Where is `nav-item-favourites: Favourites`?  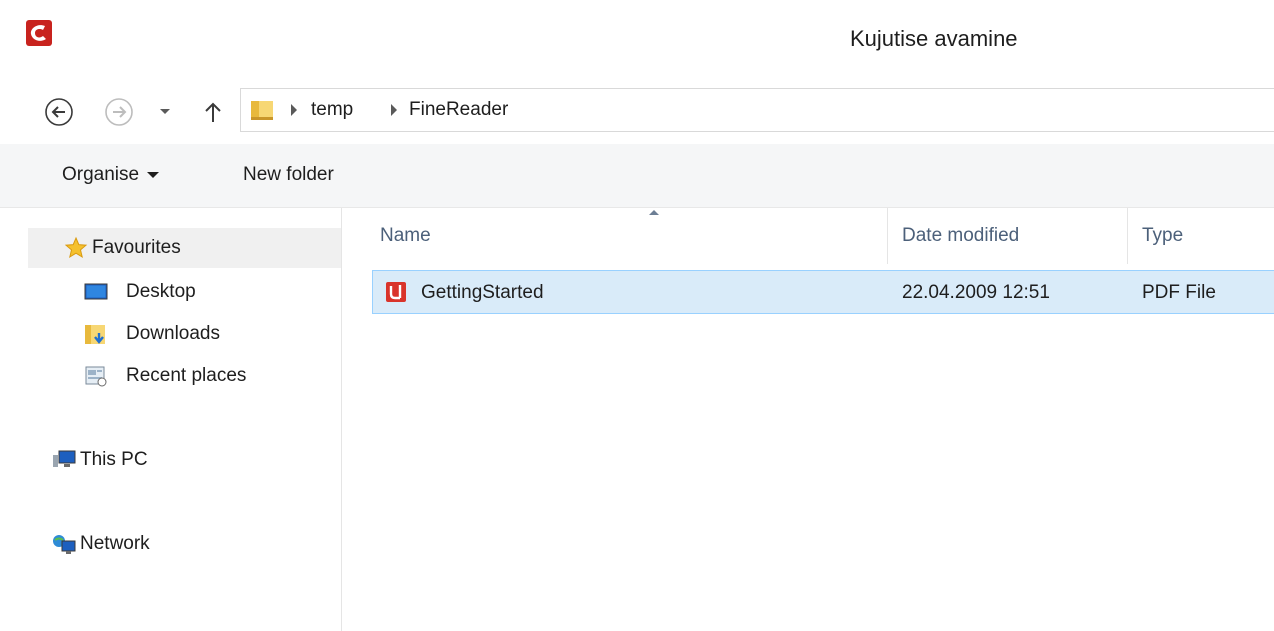 nav-item-favourites: Favourites is located at coordinates (184, 248).